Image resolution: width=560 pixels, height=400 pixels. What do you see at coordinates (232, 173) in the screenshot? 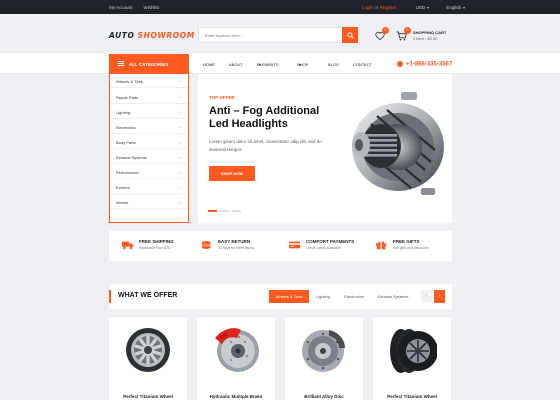
I see `shop-now-button: SHOP NOW` at bounding box center [232, 173].